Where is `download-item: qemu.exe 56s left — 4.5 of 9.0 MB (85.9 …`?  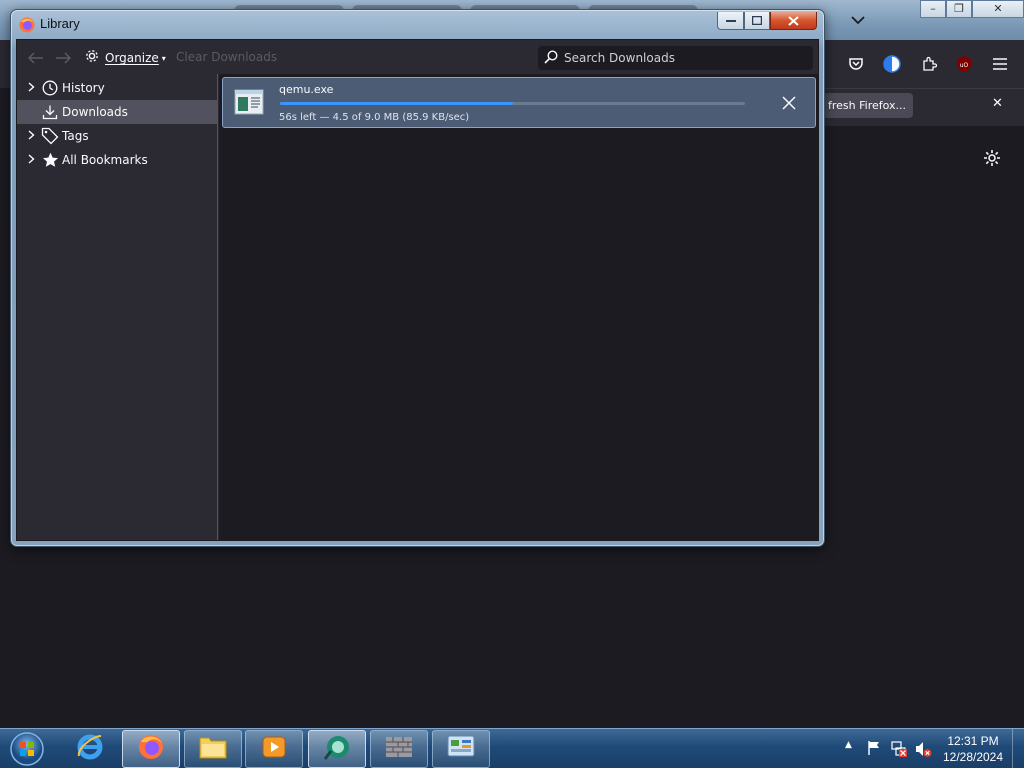
download-item: qemu.exe 56s left — 4.5 of 9.0 MB (85.9 … is located at coordinates (519, 102).